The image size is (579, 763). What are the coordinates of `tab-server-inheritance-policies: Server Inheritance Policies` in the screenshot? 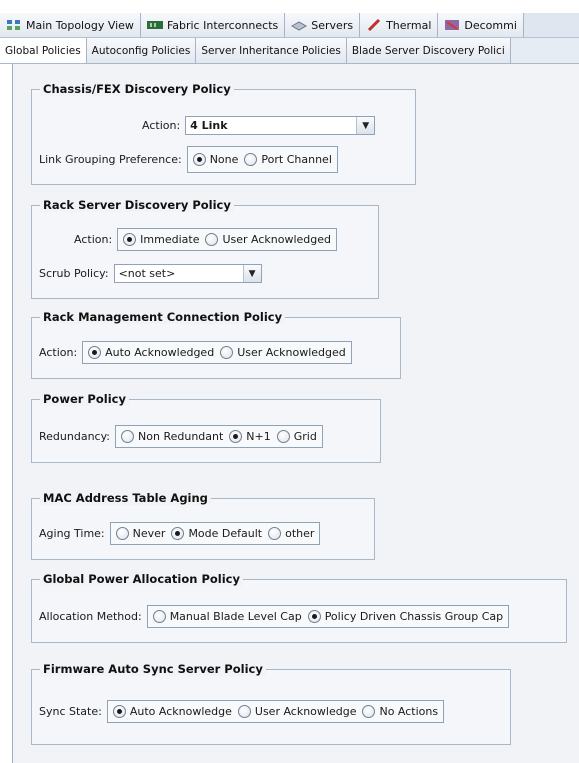 It's located at (271, 50).